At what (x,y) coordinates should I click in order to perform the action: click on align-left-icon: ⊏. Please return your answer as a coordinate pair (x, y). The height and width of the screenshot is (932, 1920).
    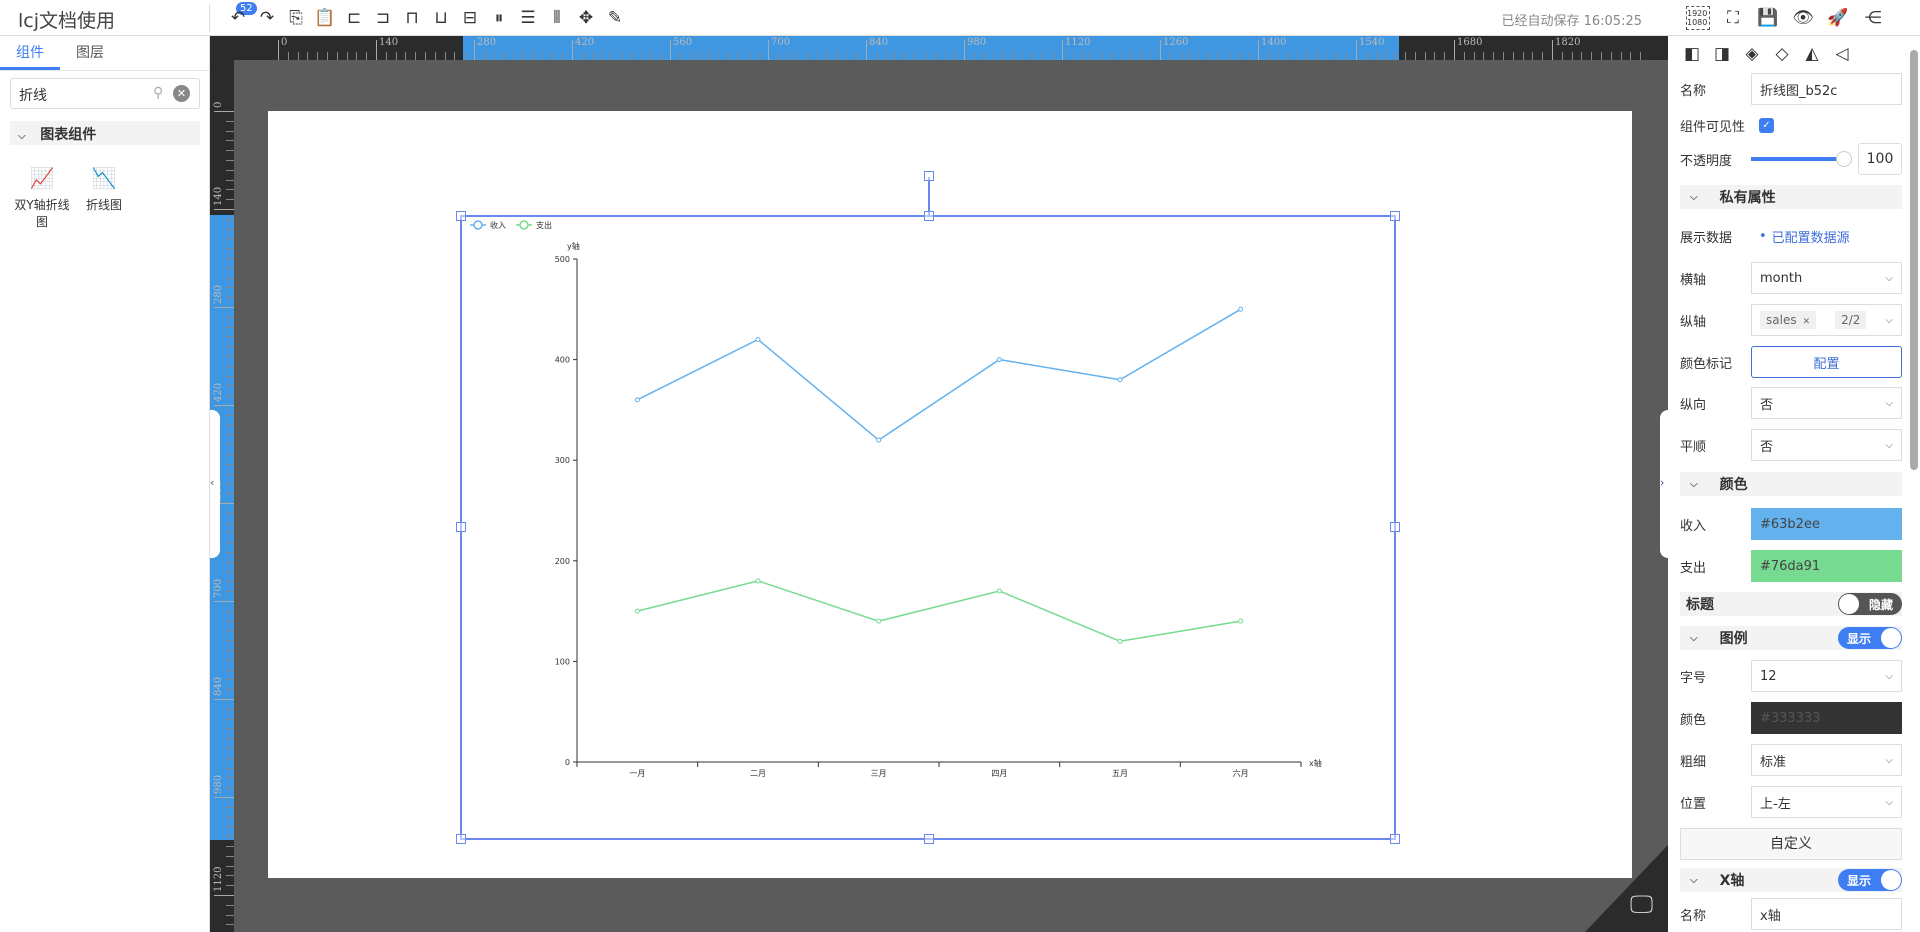
    Looking at the image, I should click on (354, 18).